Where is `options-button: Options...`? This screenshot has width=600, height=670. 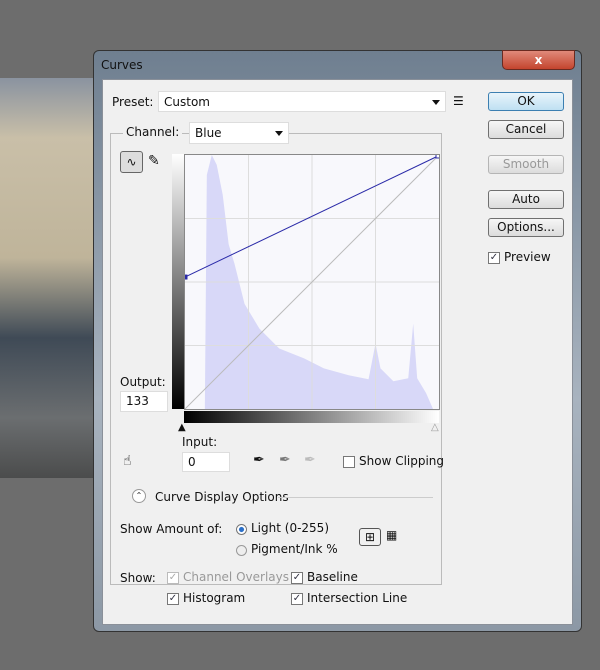 options-button: Options... is located at coordinates (526, 227).